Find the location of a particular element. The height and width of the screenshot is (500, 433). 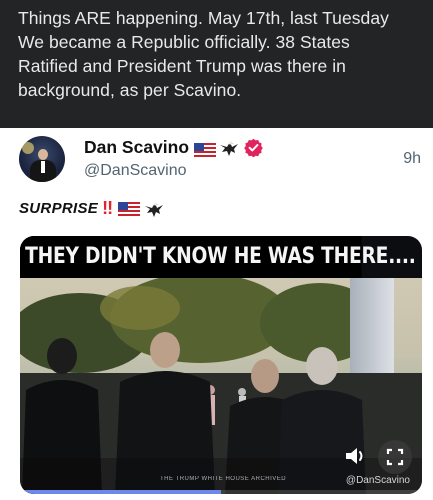

sound-icon is located at coordinates (356, 456).